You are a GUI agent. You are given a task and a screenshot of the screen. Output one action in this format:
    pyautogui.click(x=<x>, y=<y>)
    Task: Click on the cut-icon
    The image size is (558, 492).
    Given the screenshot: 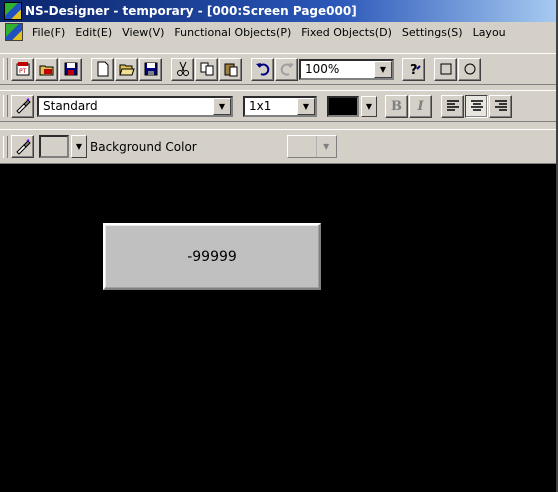 What is the action you would take?
    pyautogui.click(x=182, y=69)
    